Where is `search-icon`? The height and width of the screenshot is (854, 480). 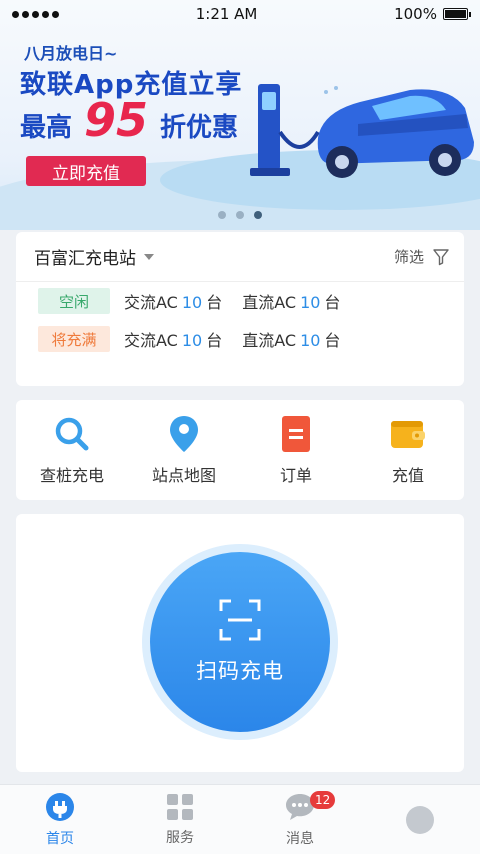
search-icon is located at coordinates (72, 434).